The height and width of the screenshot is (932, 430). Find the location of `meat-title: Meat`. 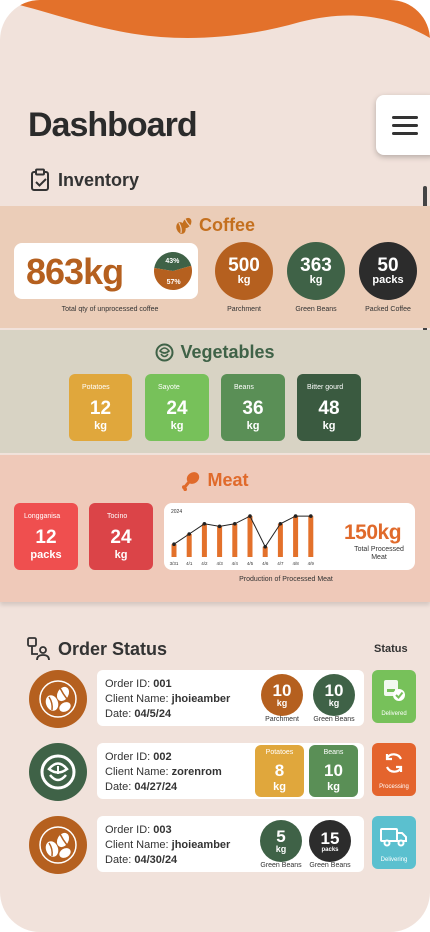

meat-title: Meat is located at coordinates (228, 480).